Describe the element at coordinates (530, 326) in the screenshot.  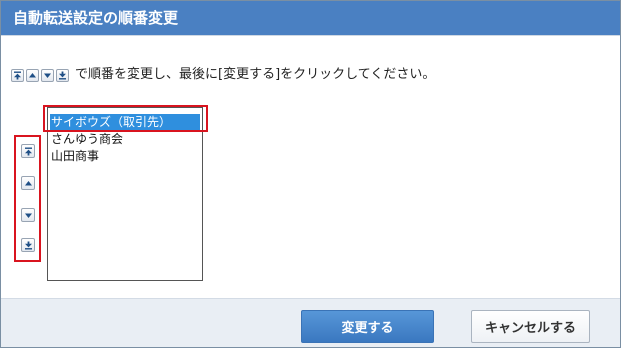
I see `cancel-button: キャンセルする` at that location.